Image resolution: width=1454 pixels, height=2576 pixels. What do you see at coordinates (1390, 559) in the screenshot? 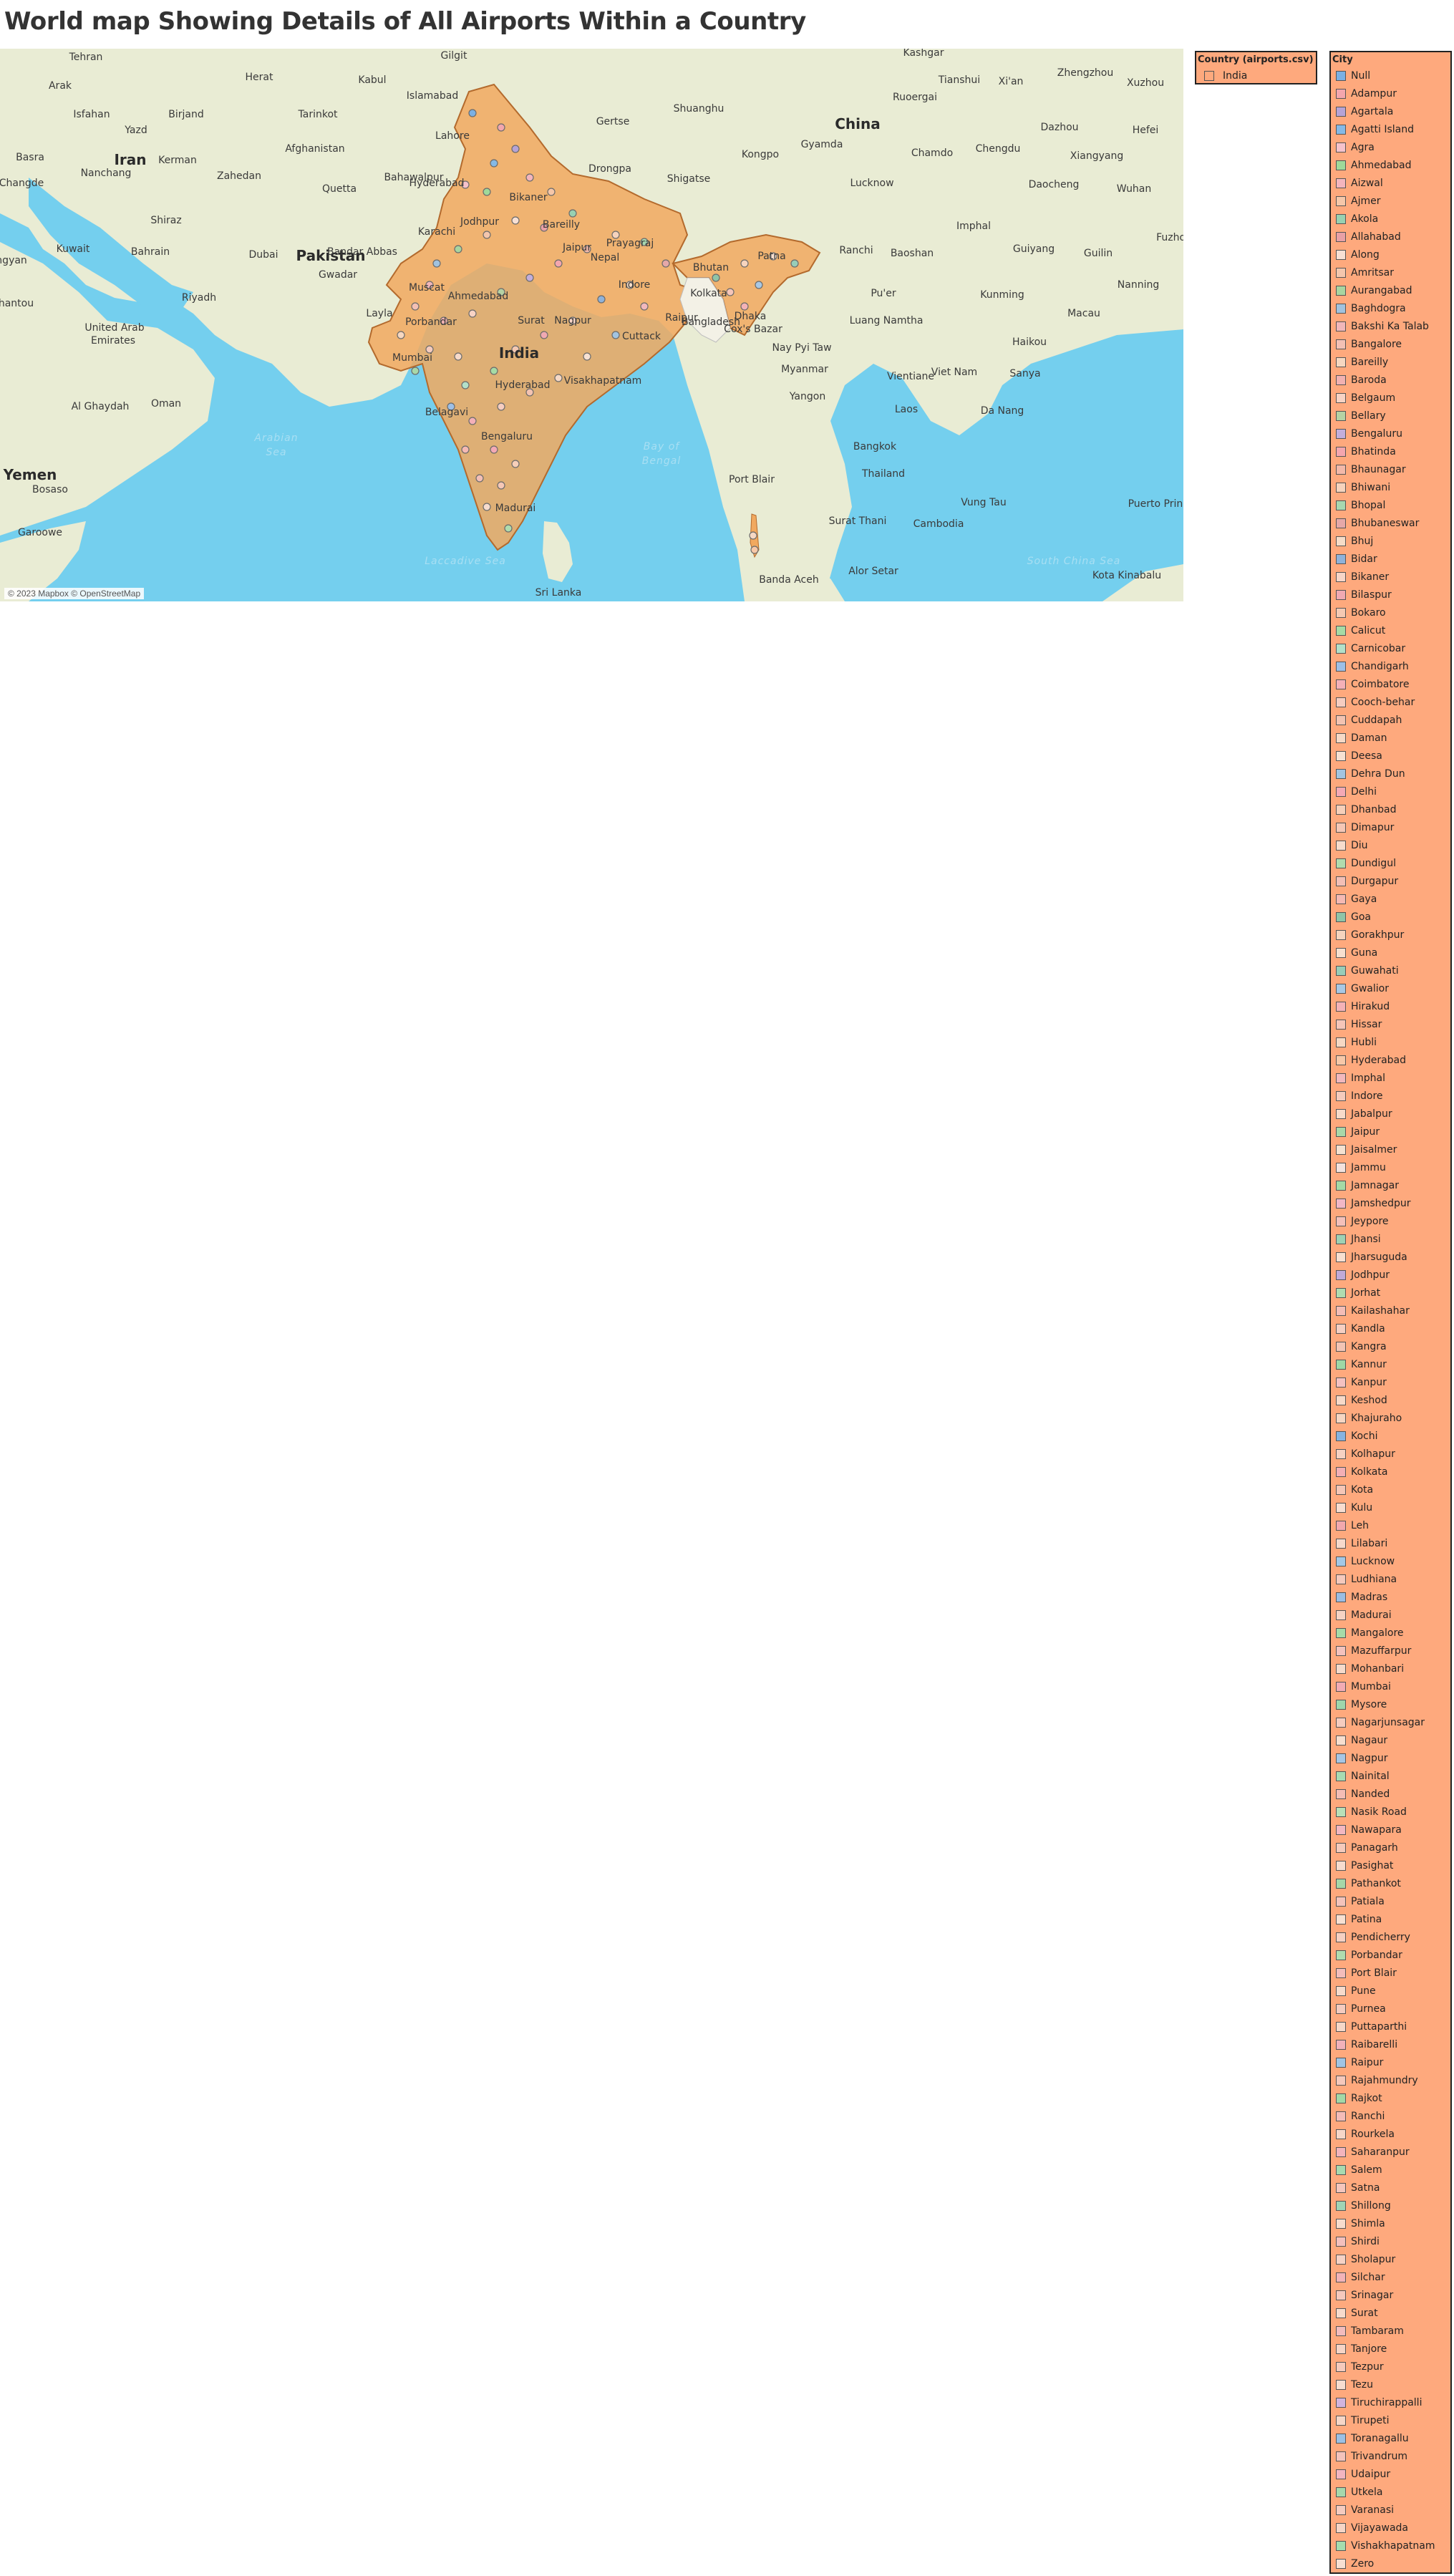
I see `city-legend-item: Bidar` at bounding box center [1390, 559].